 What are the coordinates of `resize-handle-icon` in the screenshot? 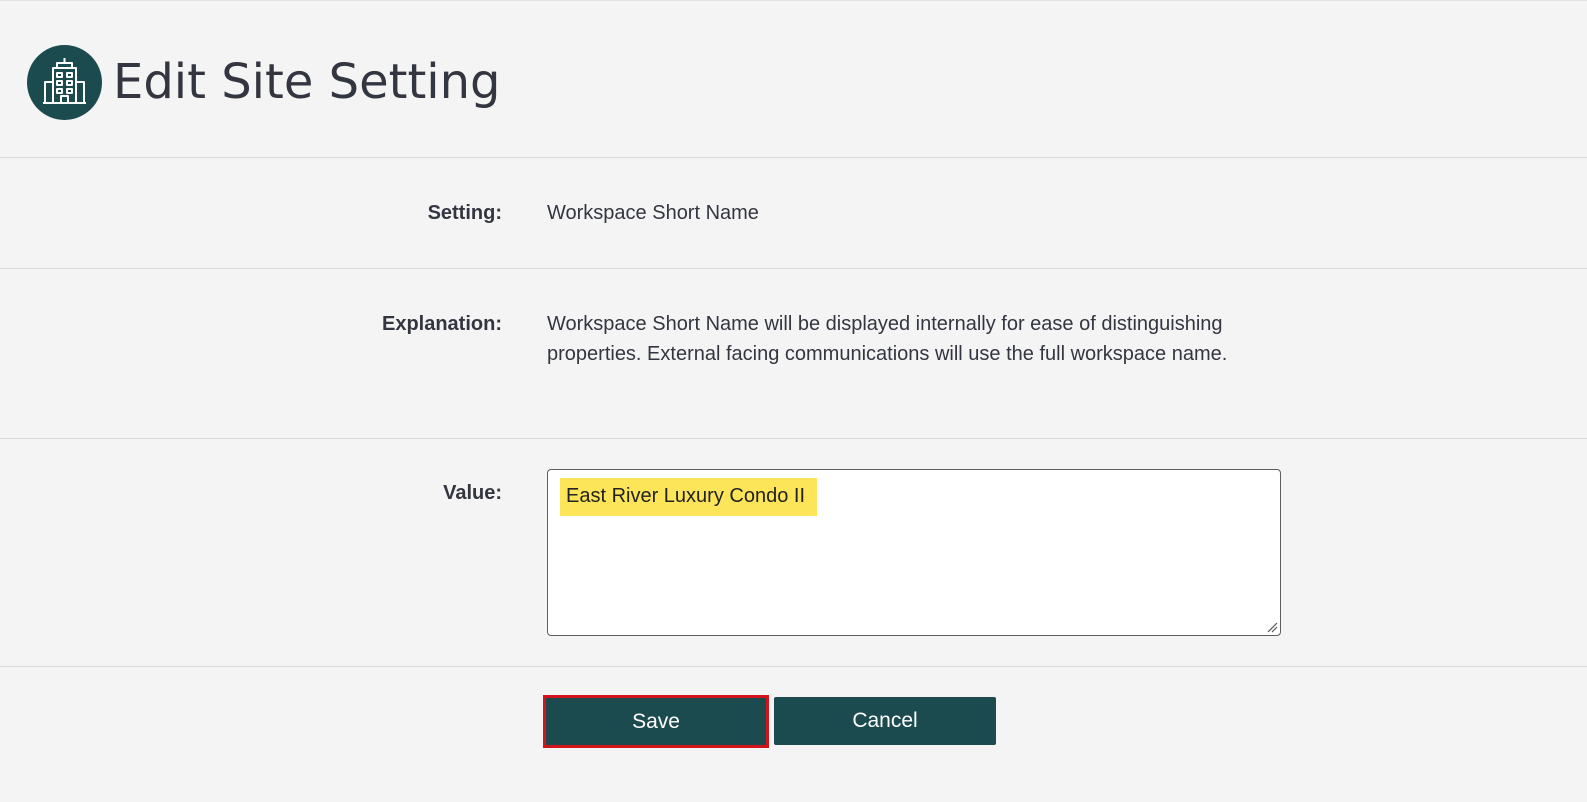 It's located at (1272, 627).